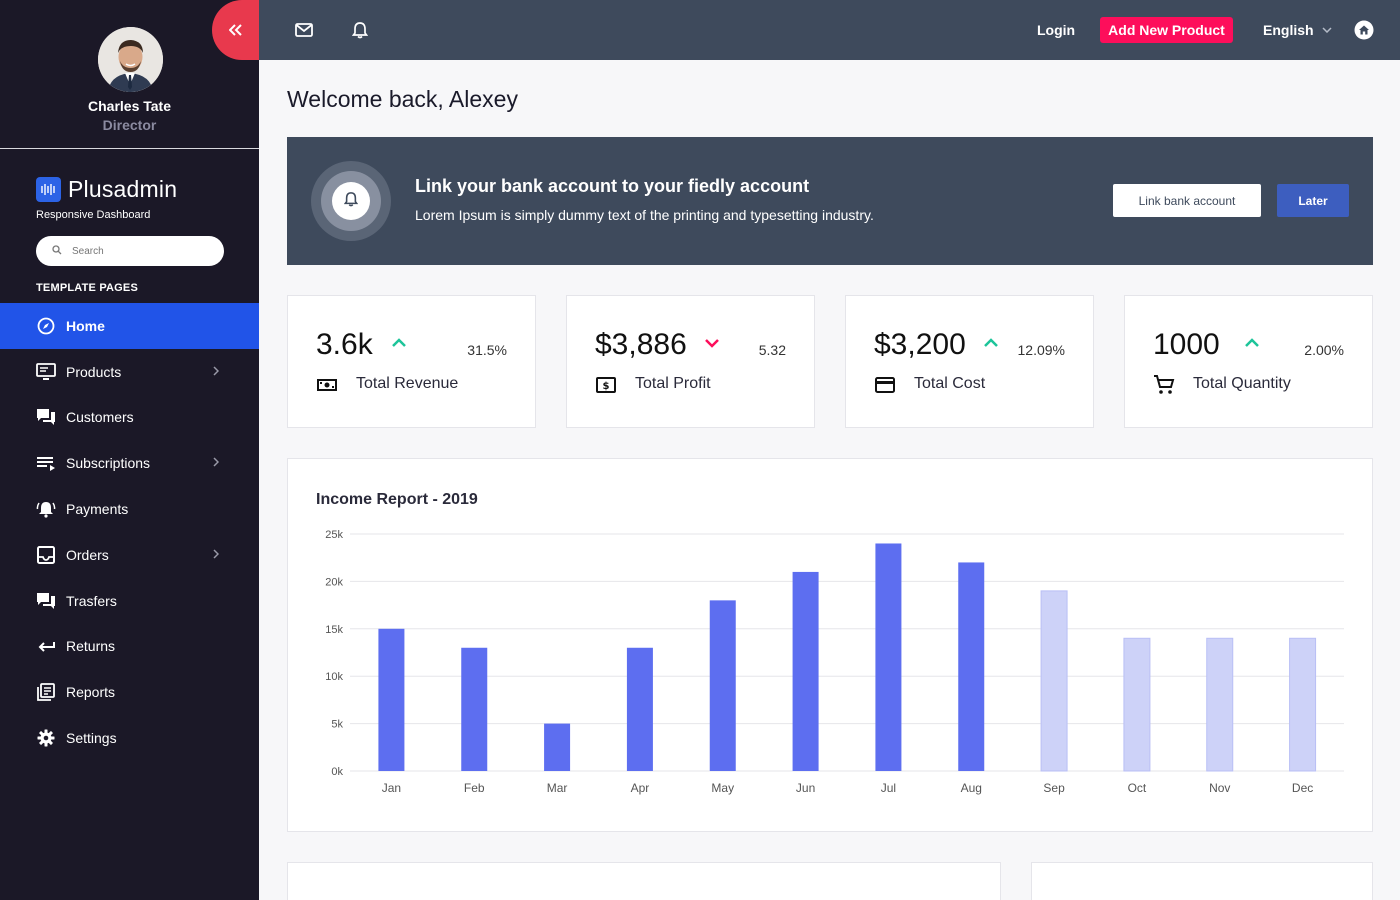 The height and width of the screenshot is (900, 1400). What do you see at coordinates (100, 417) in the screenshot?
I see `sidebar-item-label: Customers` at bounding box center [100, 417].